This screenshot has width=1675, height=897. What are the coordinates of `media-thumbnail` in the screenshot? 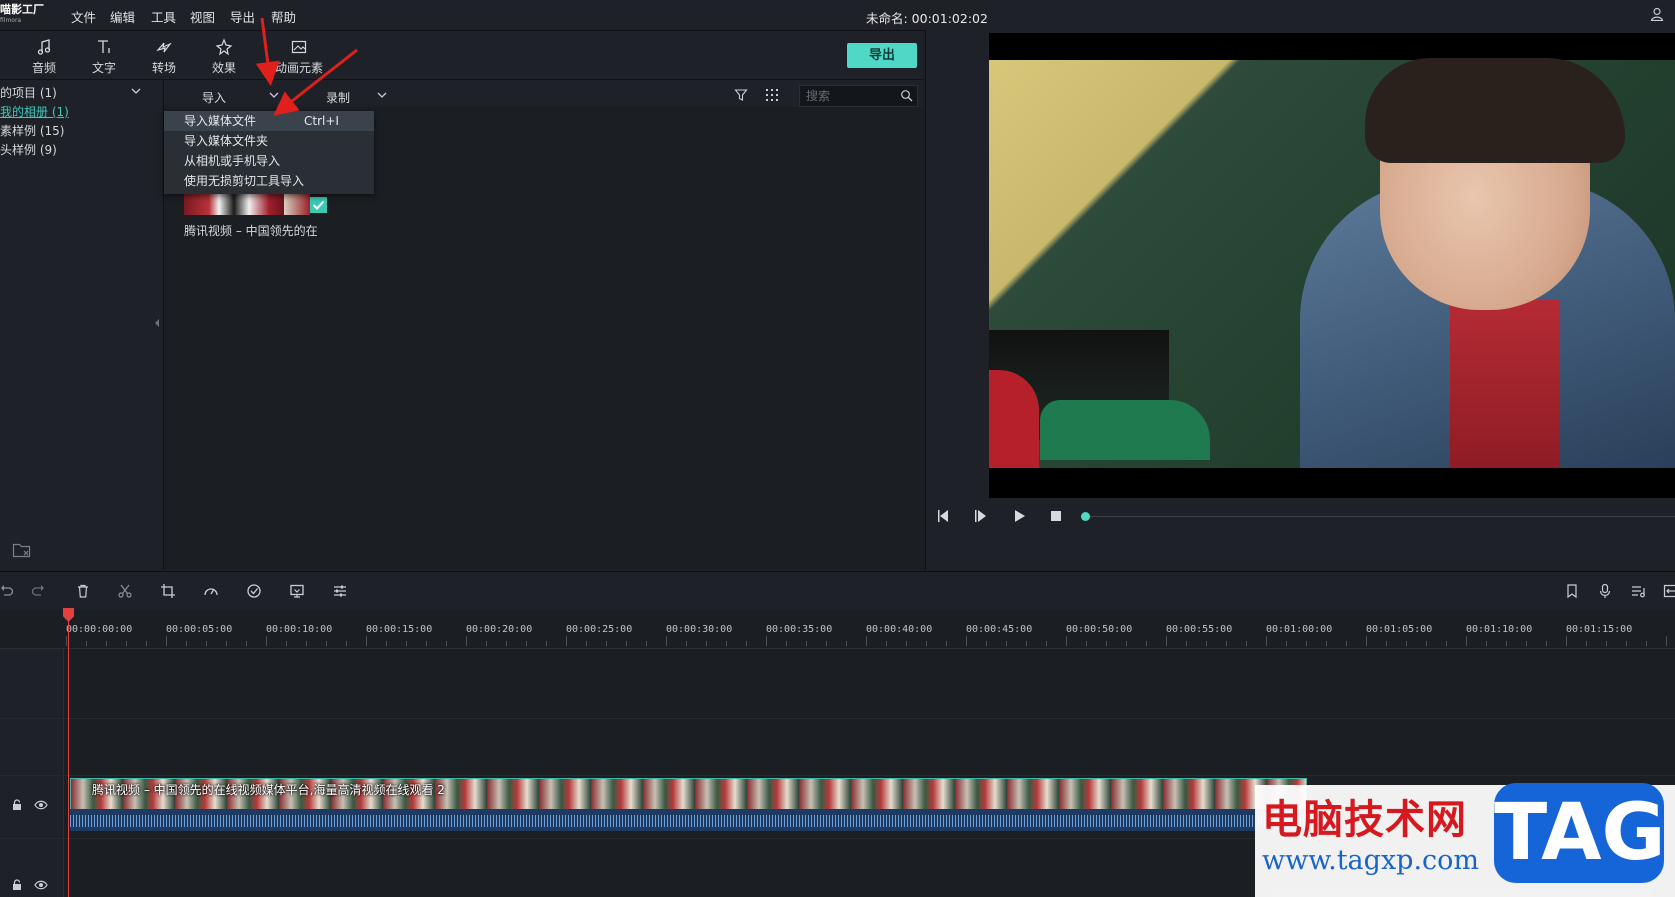 It's located at (234, 204).